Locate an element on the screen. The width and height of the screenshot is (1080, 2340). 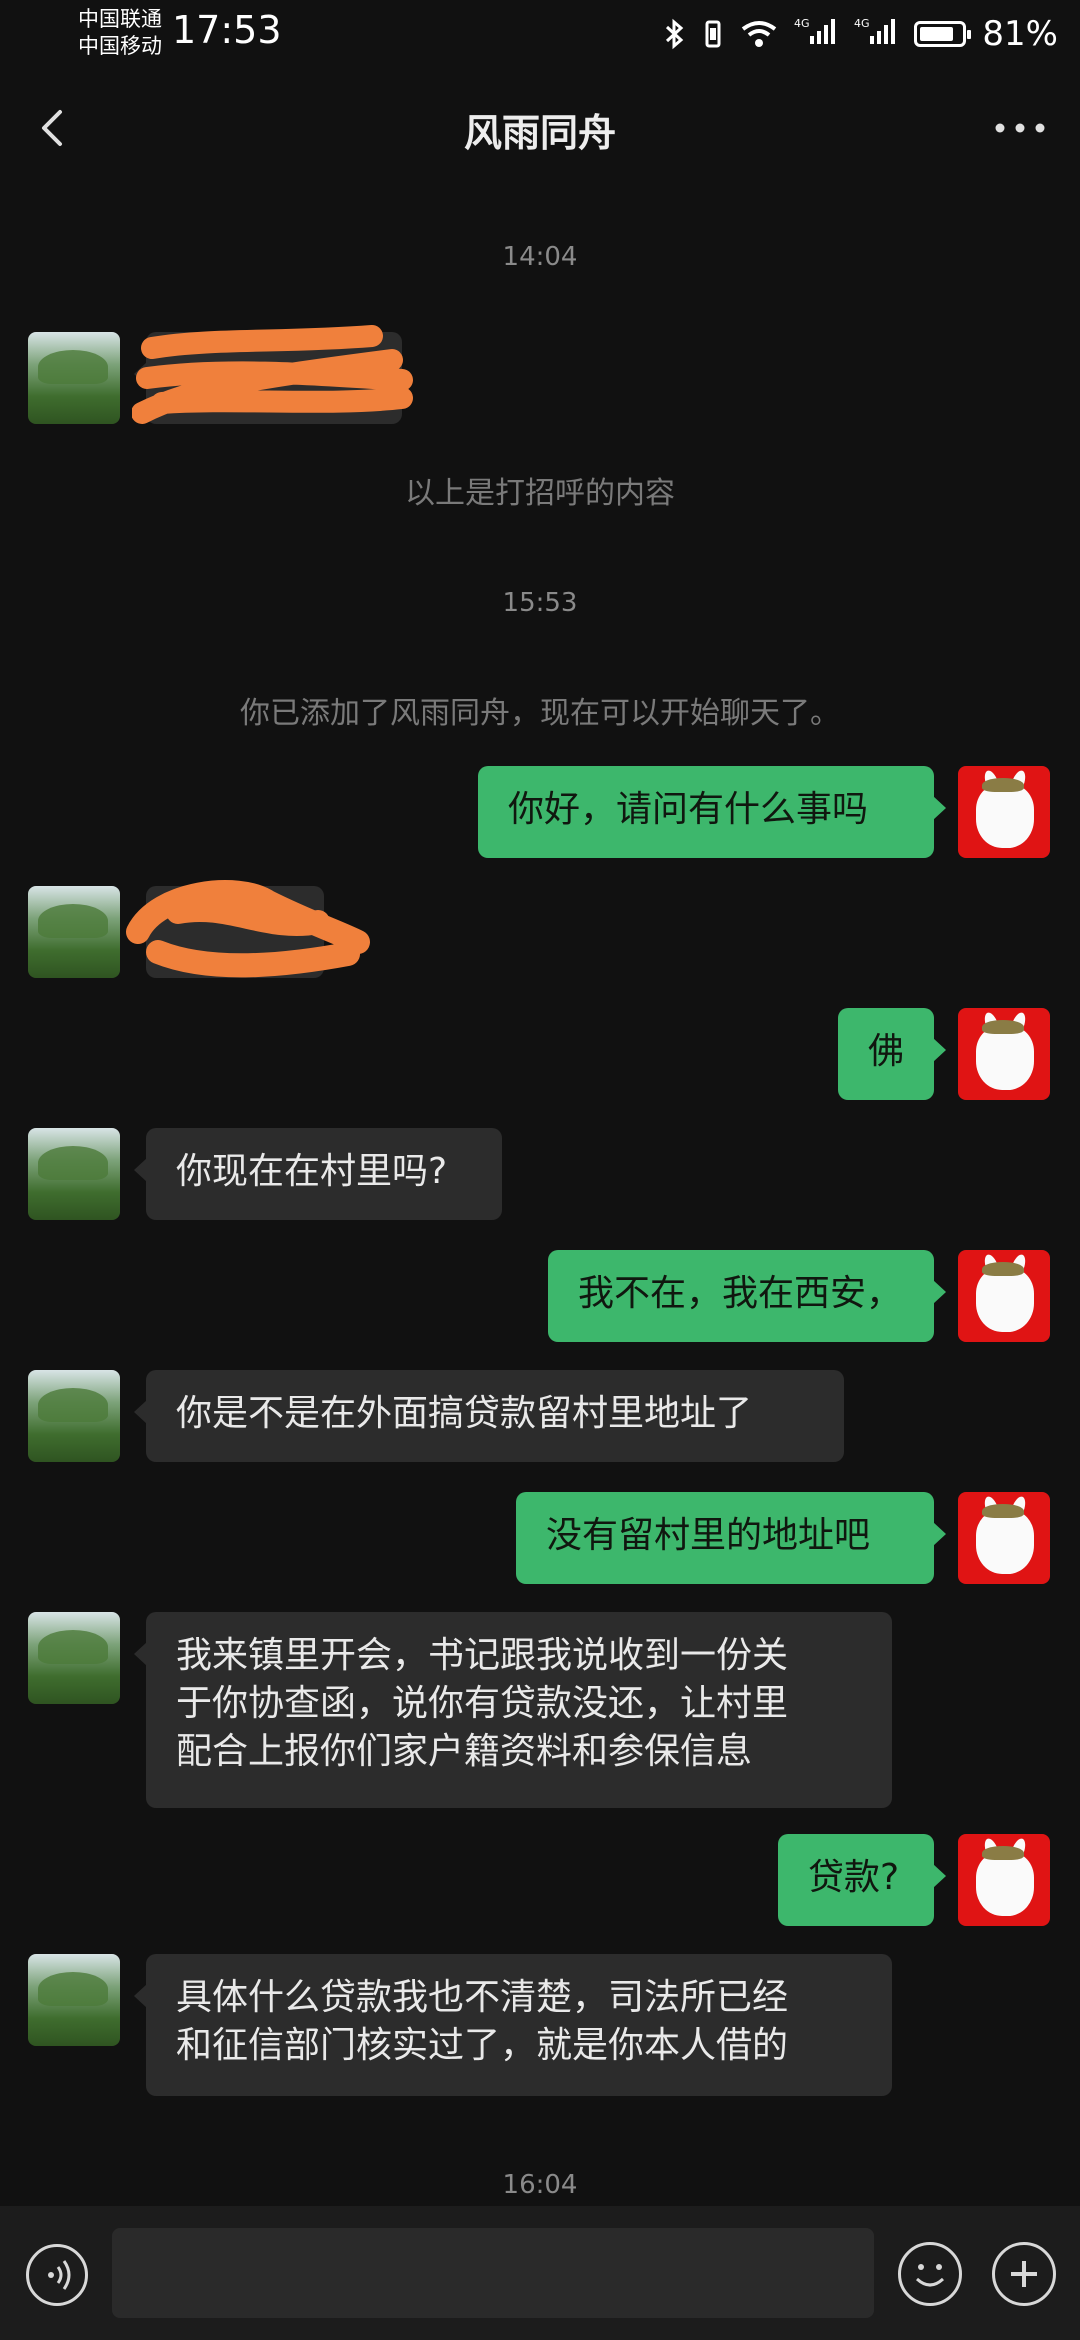
more-dots-icon is located at coordinates (1020, 128).